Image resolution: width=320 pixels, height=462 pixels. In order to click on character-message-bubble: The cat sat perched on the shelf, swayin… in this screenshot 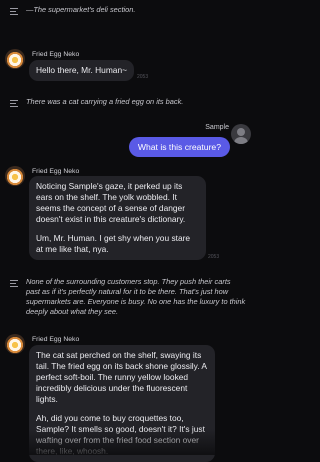, I will do `click(122, 403)`.